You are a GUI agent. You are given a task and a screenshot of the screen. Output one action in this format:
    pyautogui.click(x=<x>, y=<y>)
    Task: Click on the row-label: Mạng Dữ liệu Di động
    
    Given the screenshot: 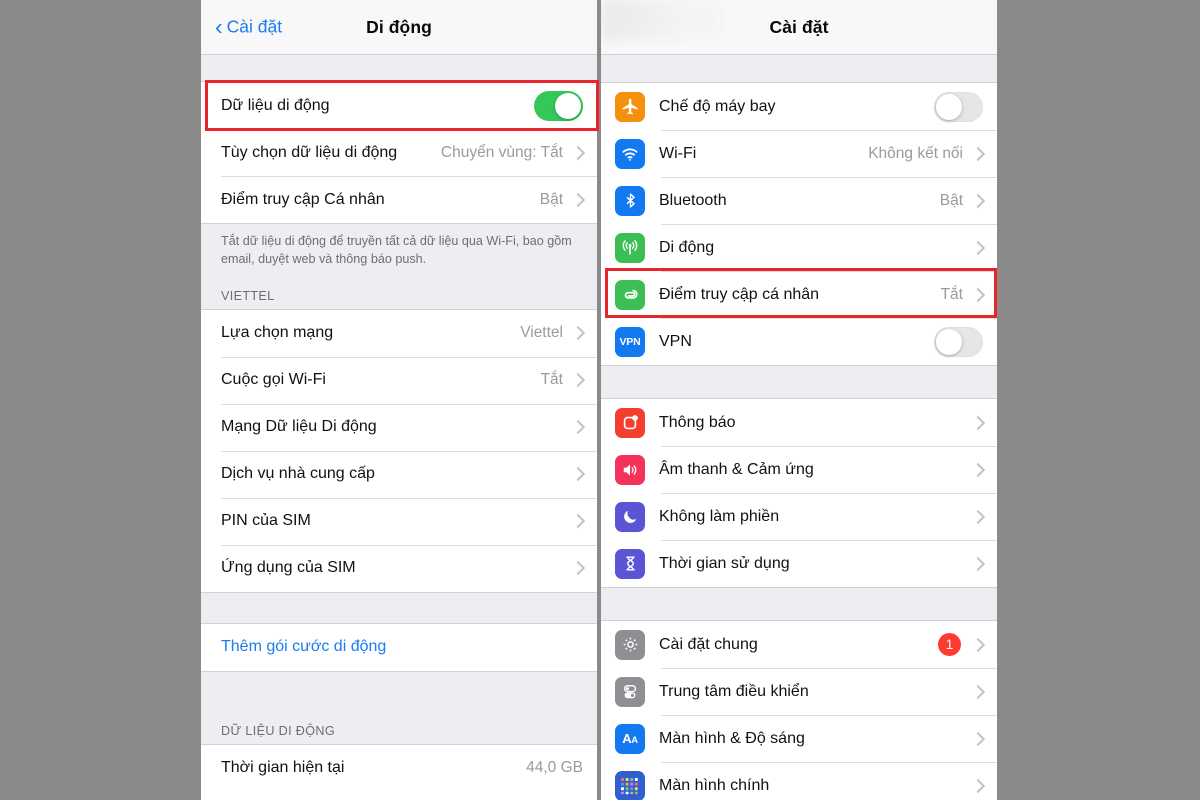 What is the action you would take?
    pyautogui.click(x=299, y=427)
    